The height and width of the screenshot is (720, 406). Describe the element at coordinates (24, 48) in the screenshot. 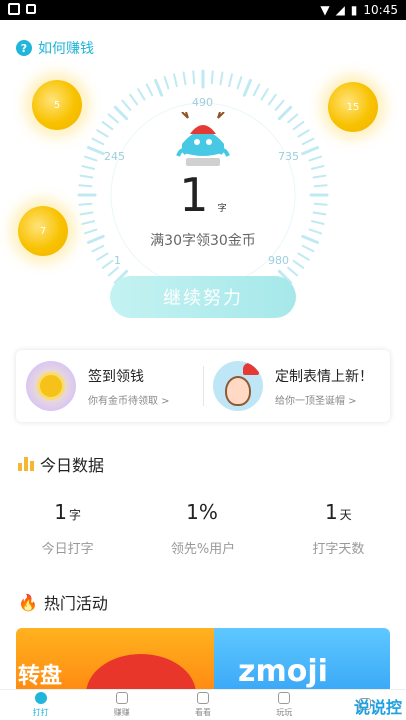

I see `question-icon: ?` at that location.